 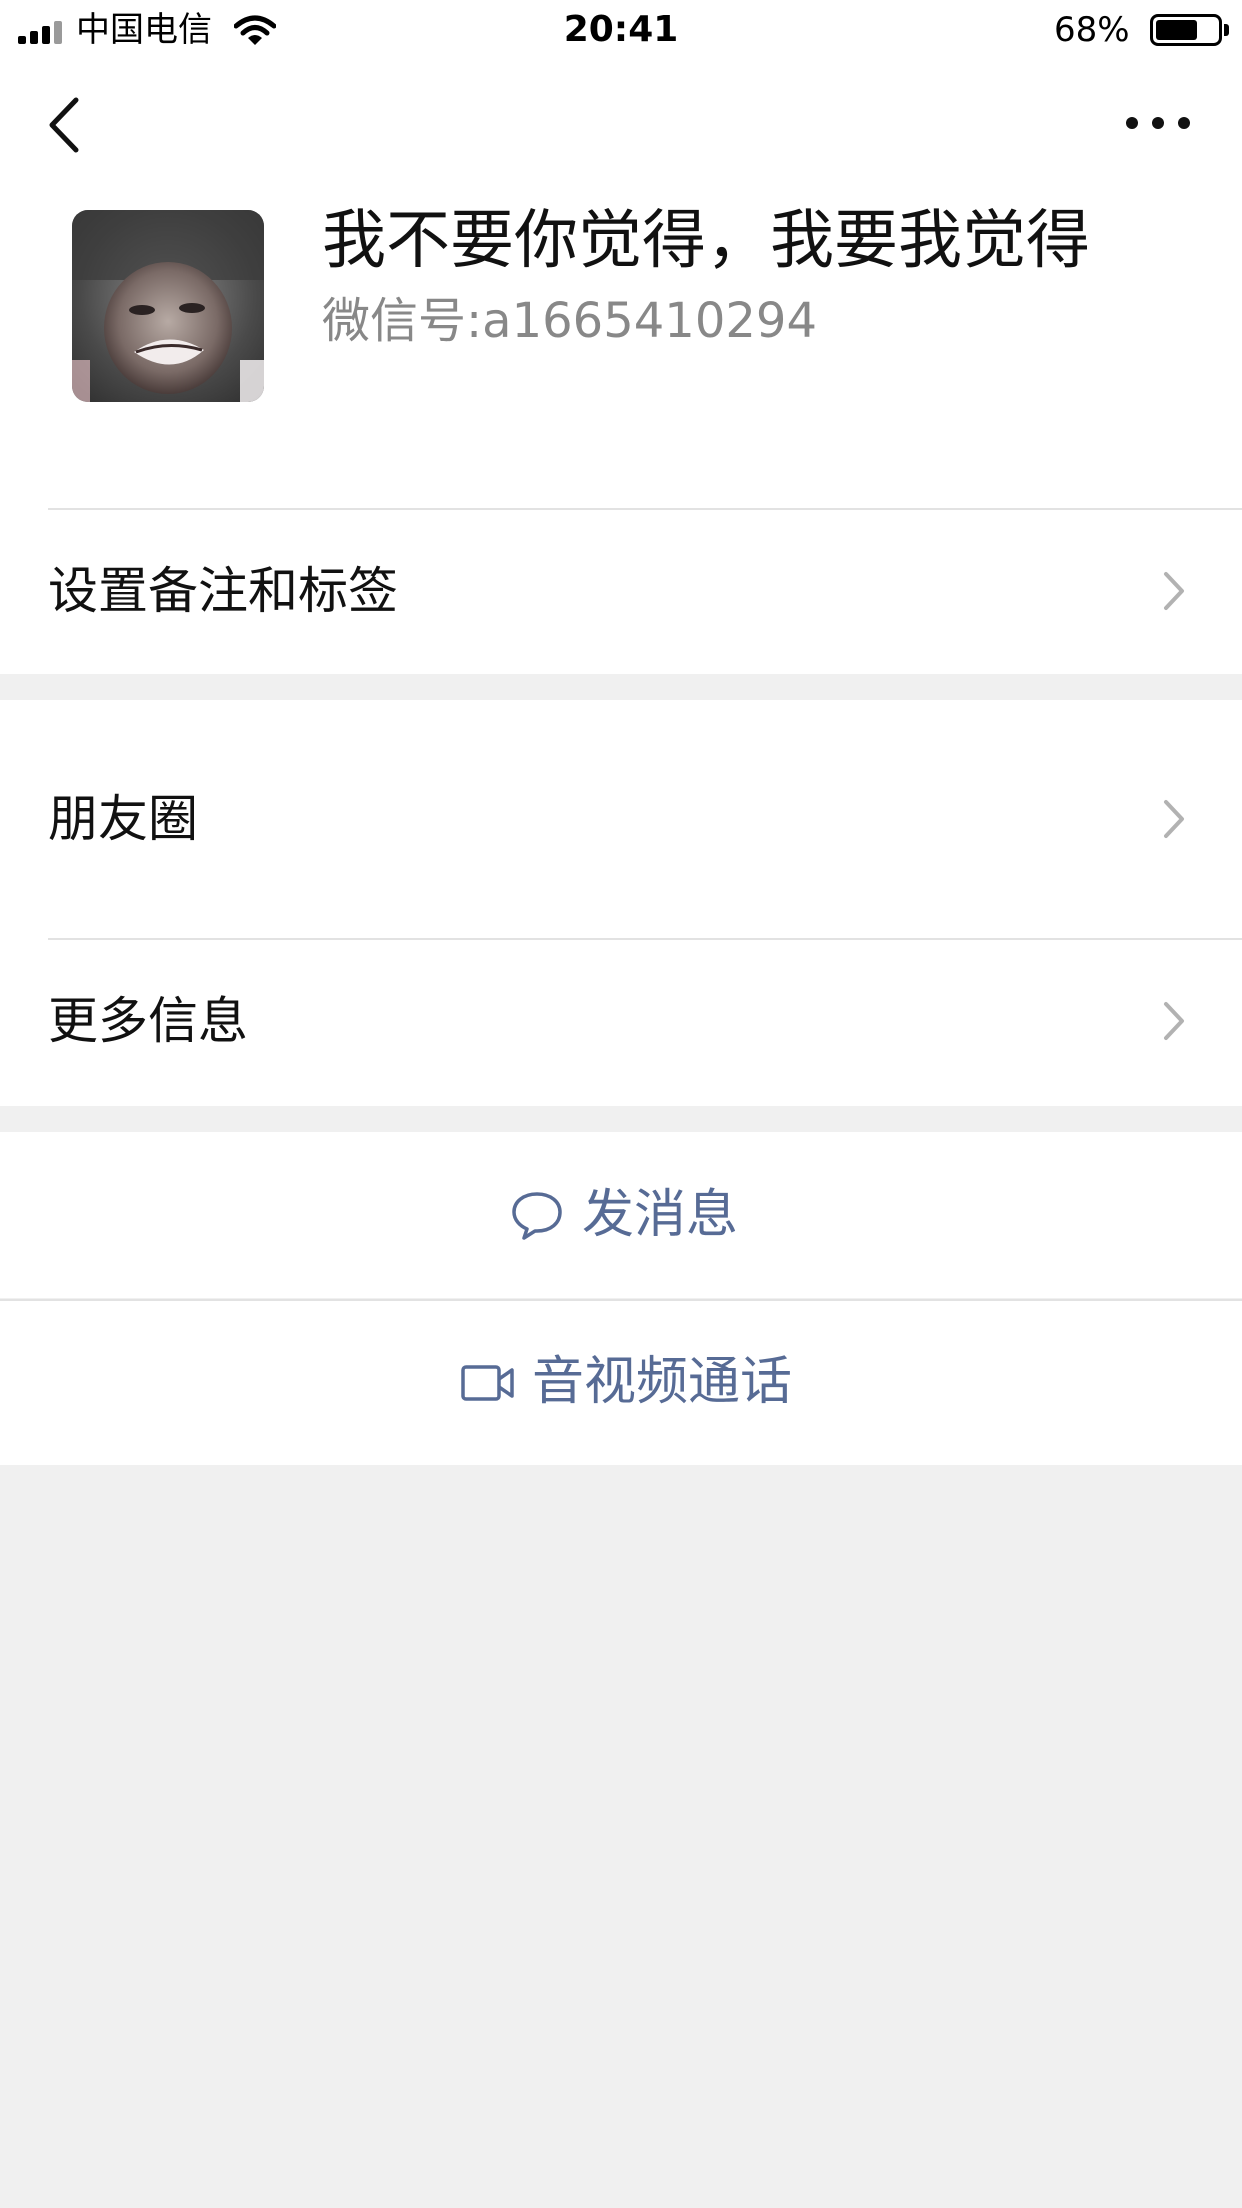 I want to click on profile-header: 我不要你觉得，我要我觉得 微信号:a1665410294, so click(x=621, y=349).